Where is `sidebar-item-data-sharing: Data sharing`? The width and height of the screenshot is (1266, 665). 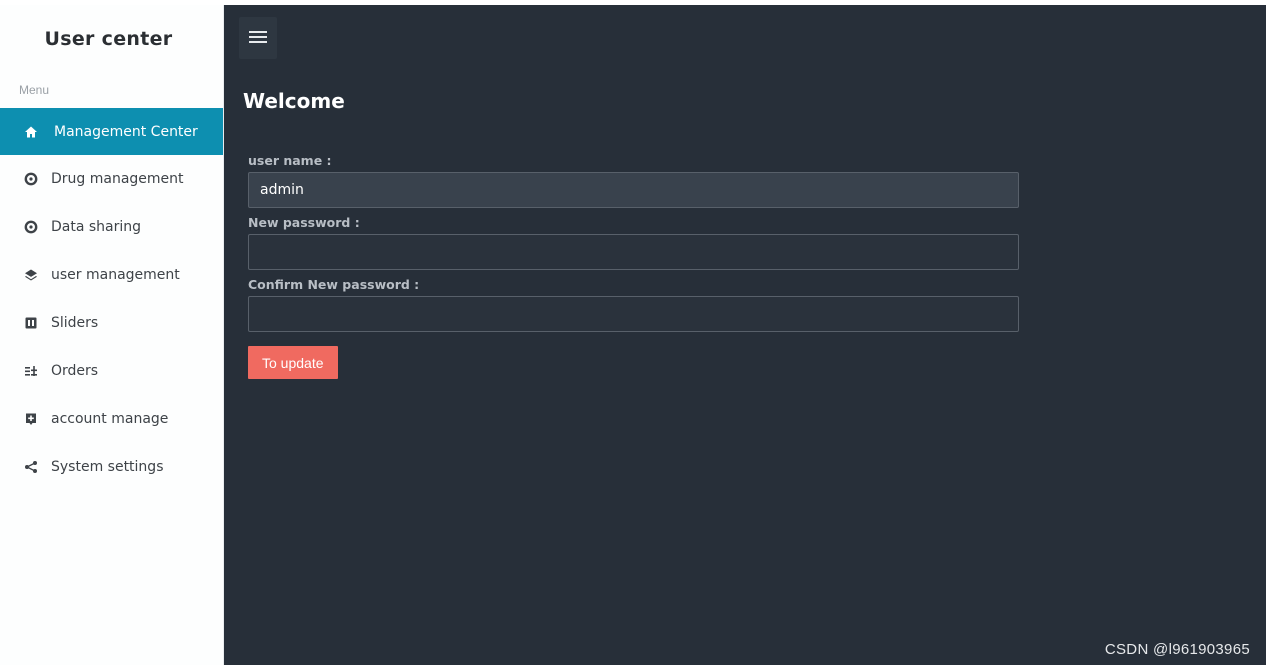 sidebar-item-data-sharing: Data sharing is located at coordinates (111, 227).